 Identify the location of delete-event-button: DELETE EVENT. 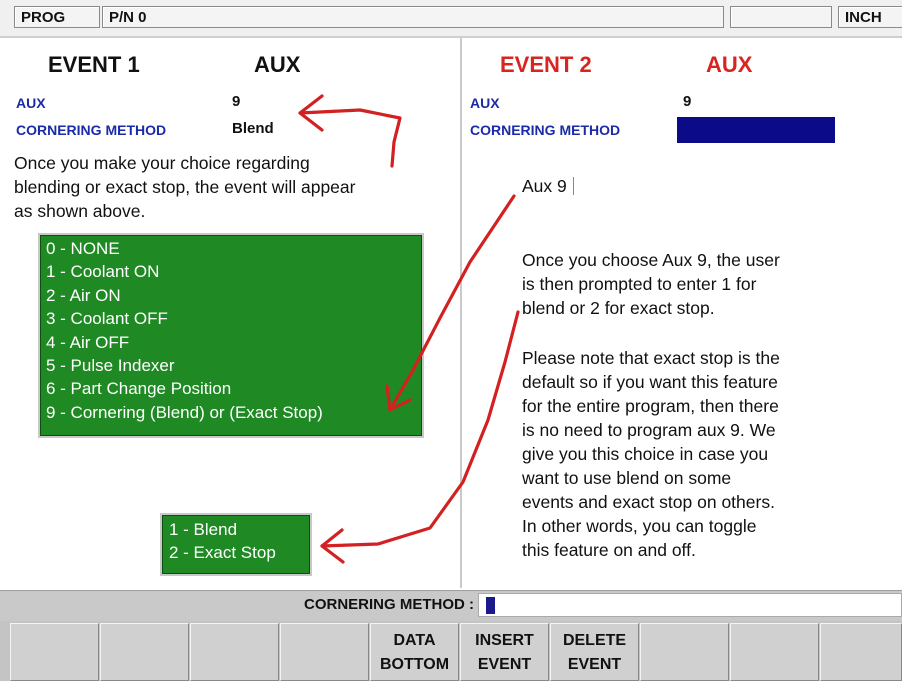
(594, 652).